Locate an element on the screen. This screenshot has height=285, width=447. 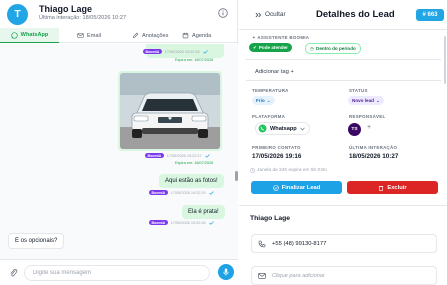
temperature-label: TEMPERATURA is located at coordinates (270, 90).